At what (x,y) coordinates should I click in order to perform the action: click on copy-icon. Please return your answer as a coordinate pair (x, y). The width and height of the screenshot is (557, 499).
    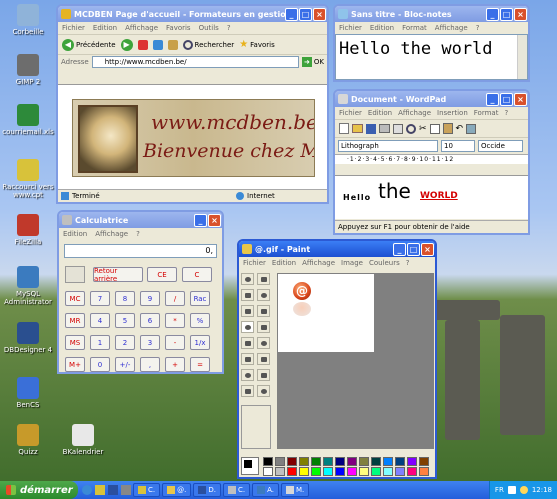
    Looking at the image, I should click on (434, 128).